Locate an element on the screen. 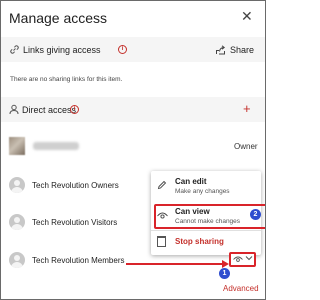 Image resolution: width=320 pixels, height=300 pixels. trash-icon is located at coordinates (161, 241).